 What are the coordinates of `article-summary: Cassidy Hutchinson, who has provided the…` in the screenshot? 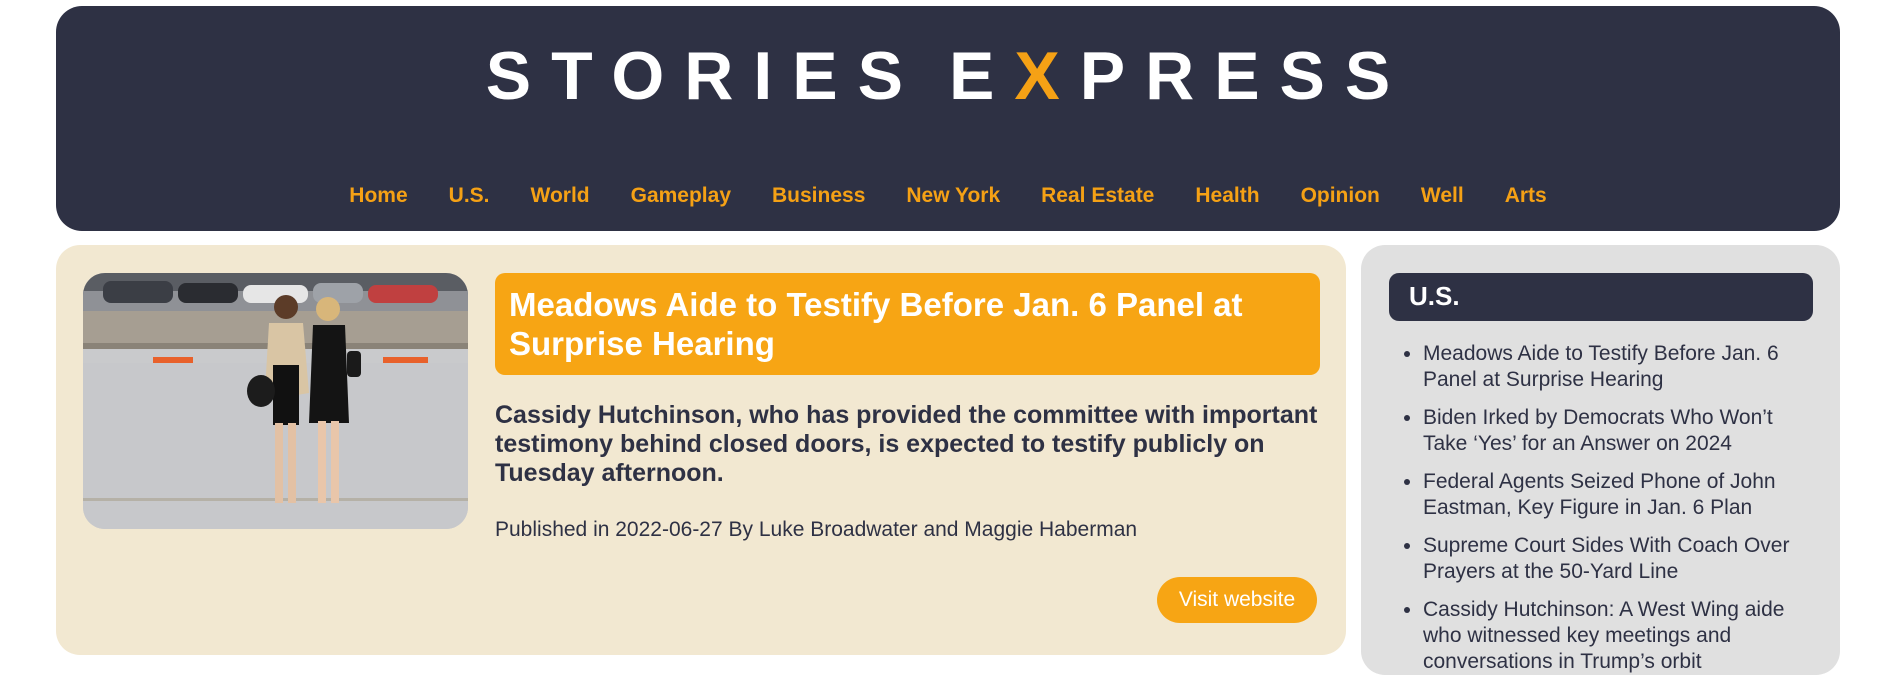 It's located at (906, 444).